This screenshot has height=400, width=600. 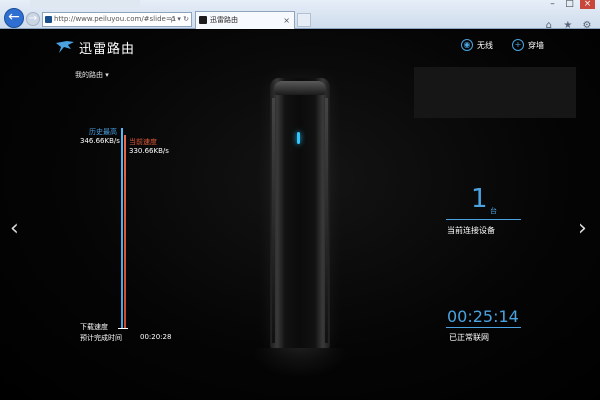 I want to click on my-router-dropdown: 我的路由 ▾, so click(x=92, y=75).